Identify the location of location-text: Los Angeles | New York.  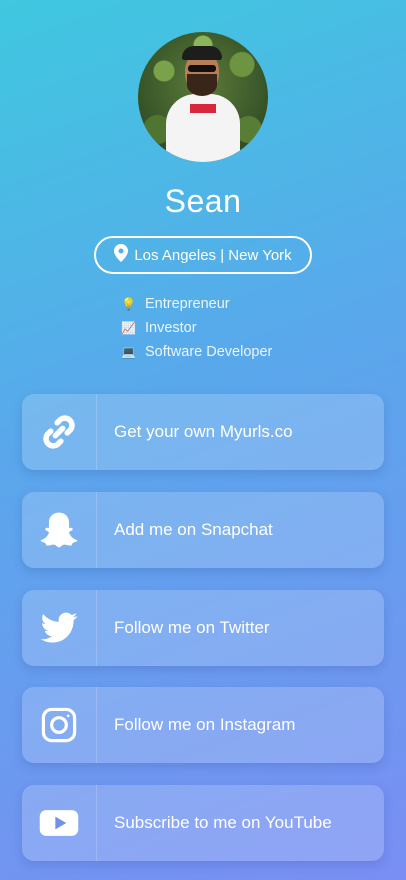
(213, 255).